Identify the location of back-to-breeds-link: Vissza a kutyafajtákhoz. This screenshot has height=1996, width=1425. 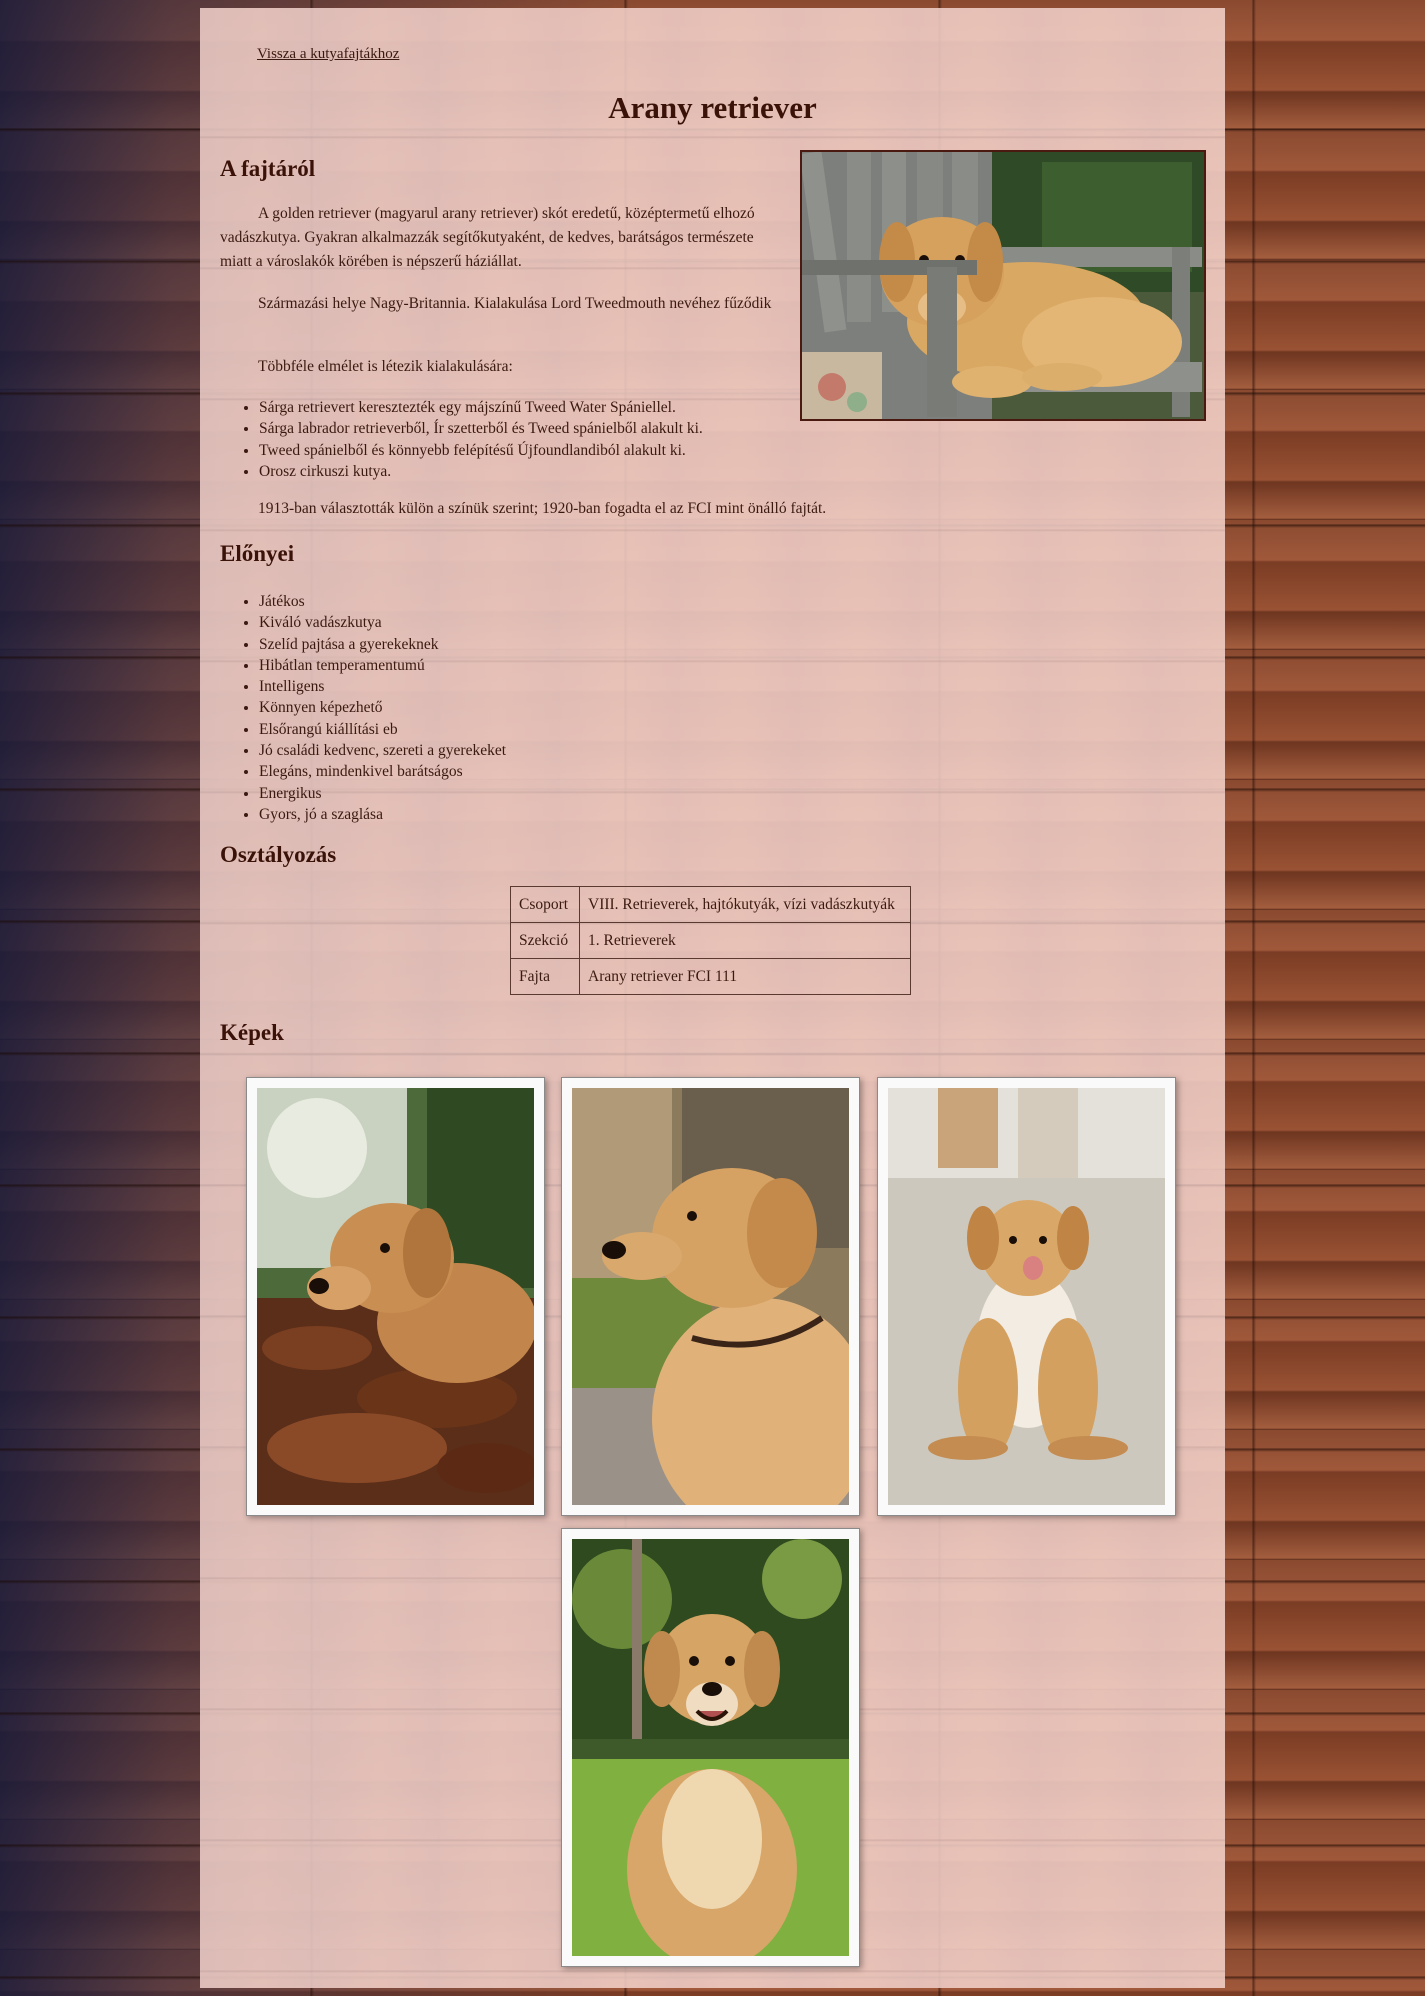
(328, 54).